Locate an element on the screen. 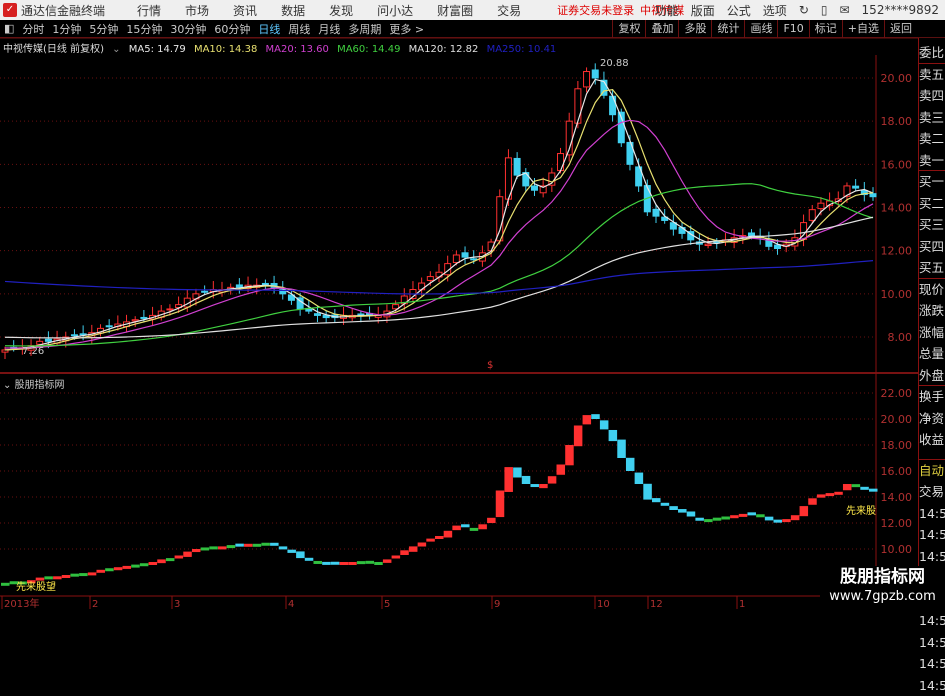 The height and width of the screenshot is (696, 945). watermark-name: 股朋指标网 is located at coordinates (882, 577).